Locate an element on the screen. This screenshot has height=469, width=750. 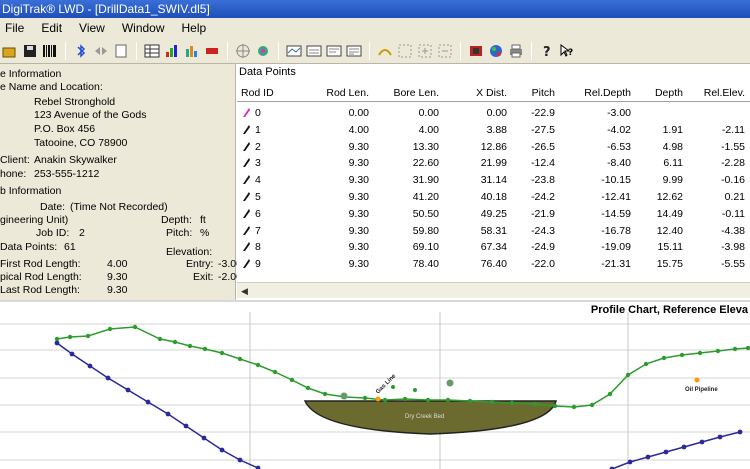
cell-pitch: -22.0 is located at coordinates (523, 264).